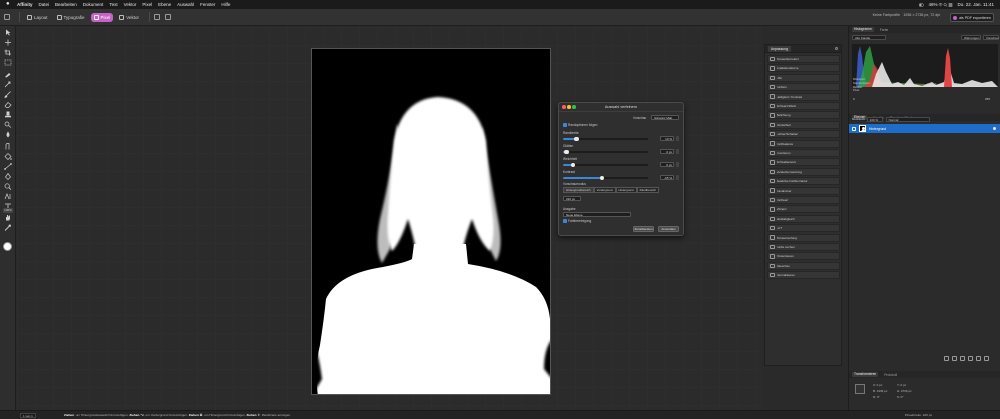 The width and height of the screenshot is (1000, 419). What do you see at coordinates (667, 138) in the screenshot?
I see `border-width-value: 10 %` at bounding box center [667, 138].